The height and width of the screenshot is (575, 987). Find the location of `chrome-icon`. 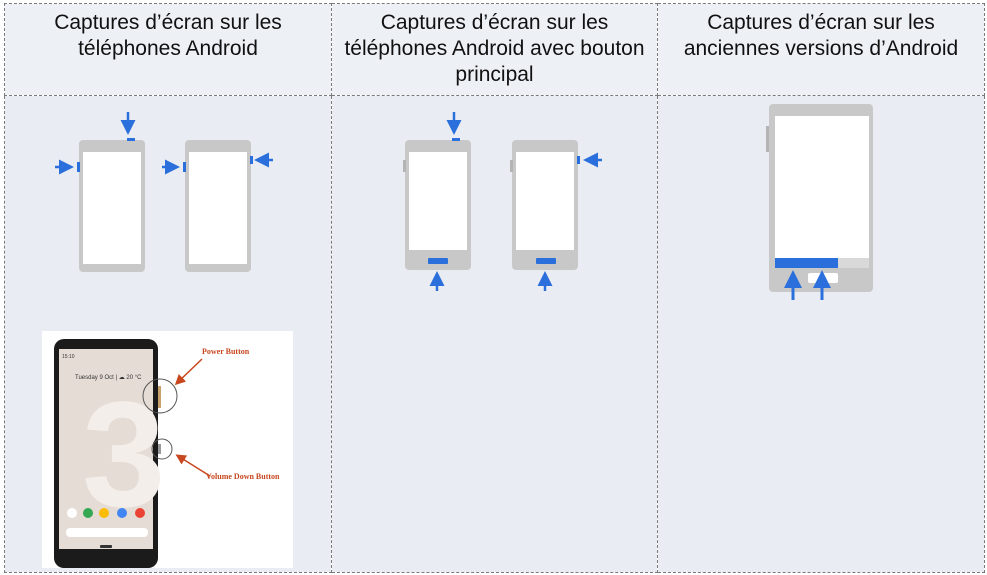

chrome-icon is located at coordinates (122, 513).